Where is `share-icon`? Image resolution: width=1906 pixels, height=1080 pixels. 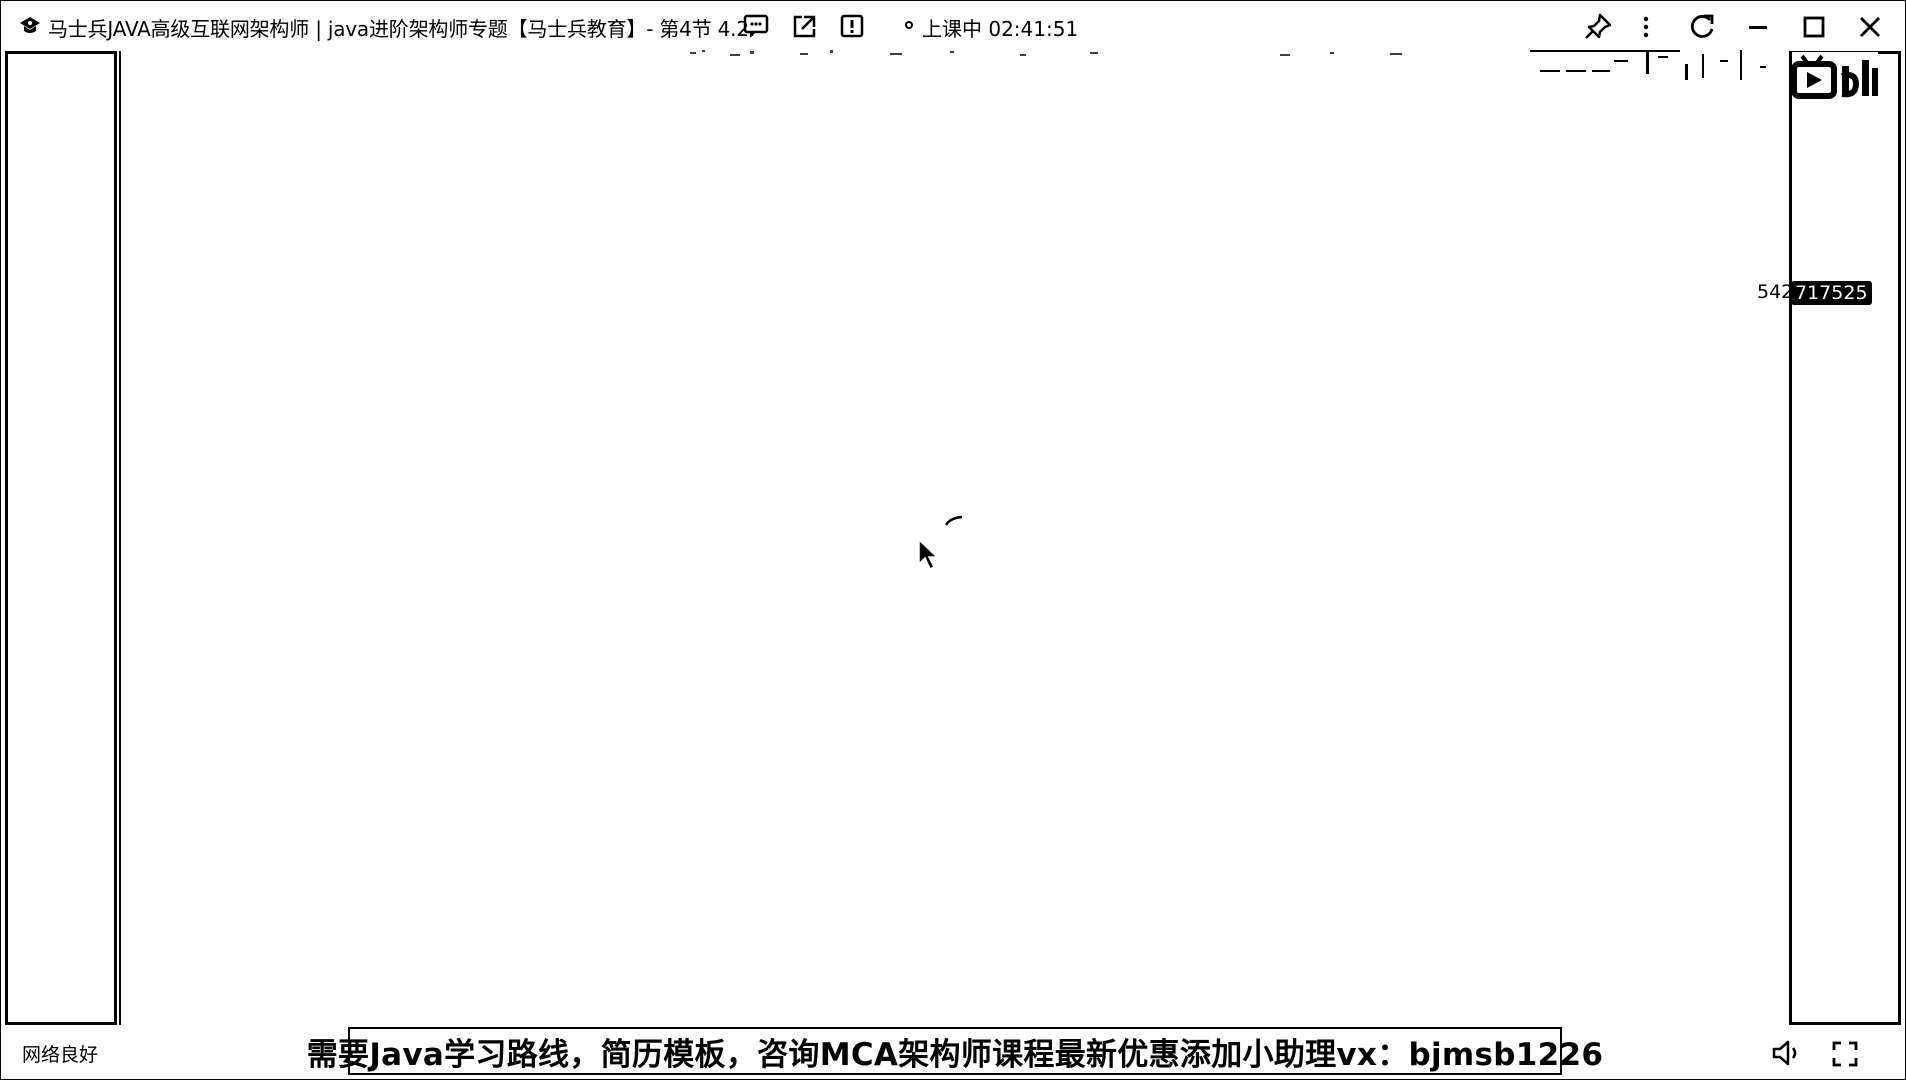
share-icon is located at coordinates (804, 26).